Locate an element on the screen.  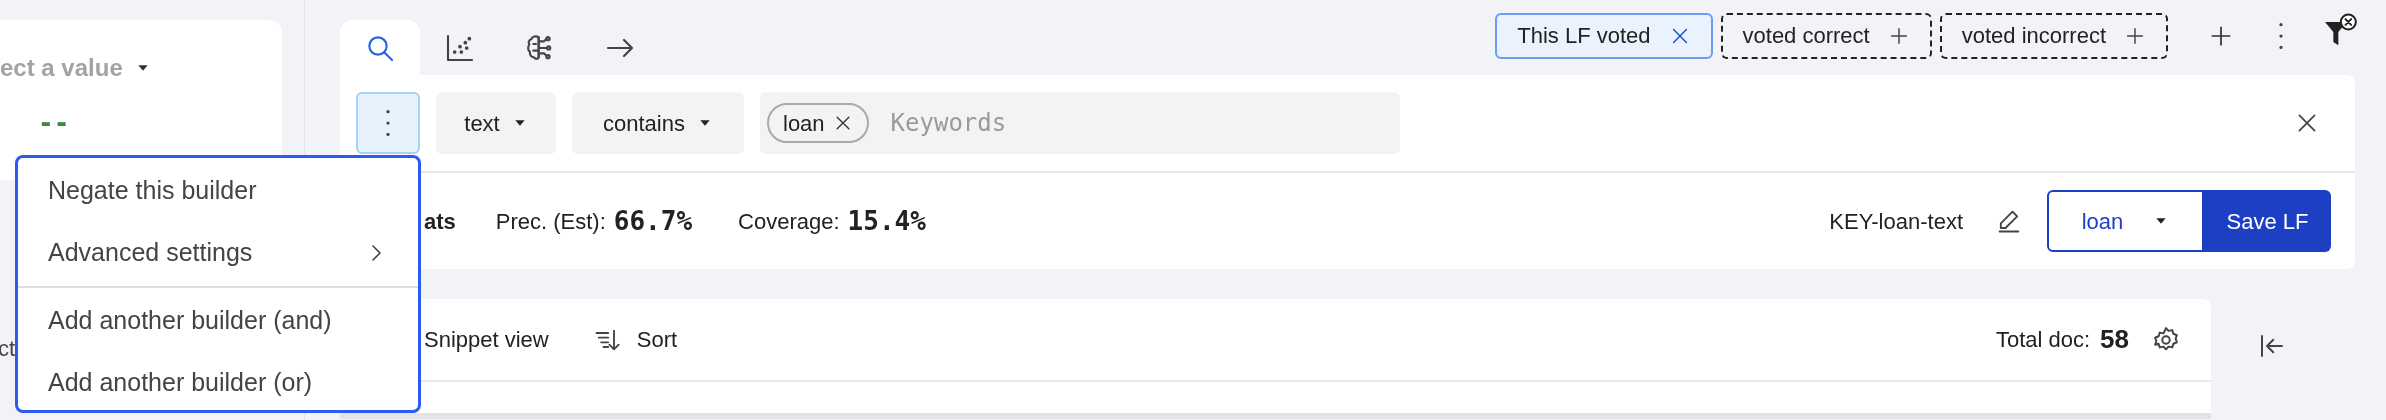
total-label: Total doc: is located at coordinates (2043, 340).